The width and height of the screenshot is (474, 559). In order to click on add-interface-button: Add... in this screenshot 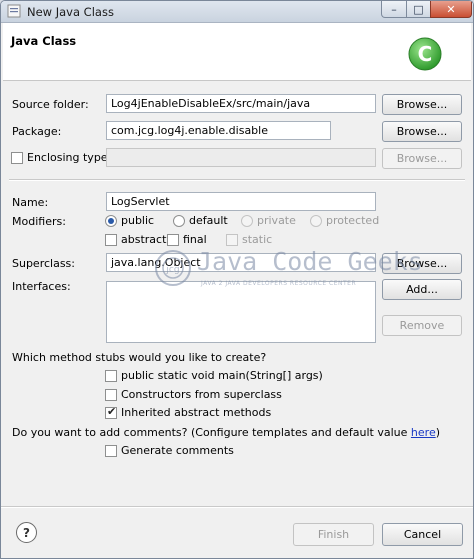, I will do `click(422, 289)`.